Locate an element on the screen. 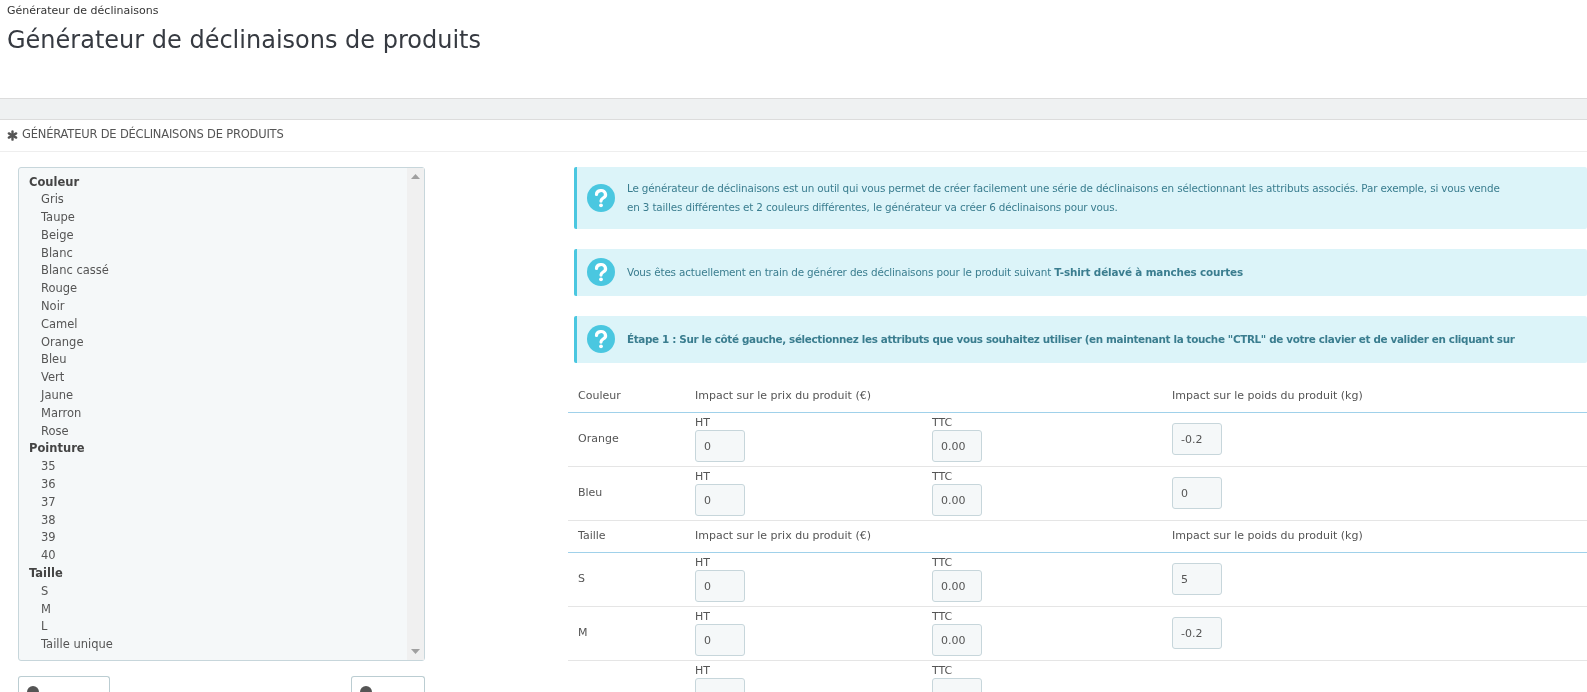  column-header: Taille is located at coordinates (592, 535).